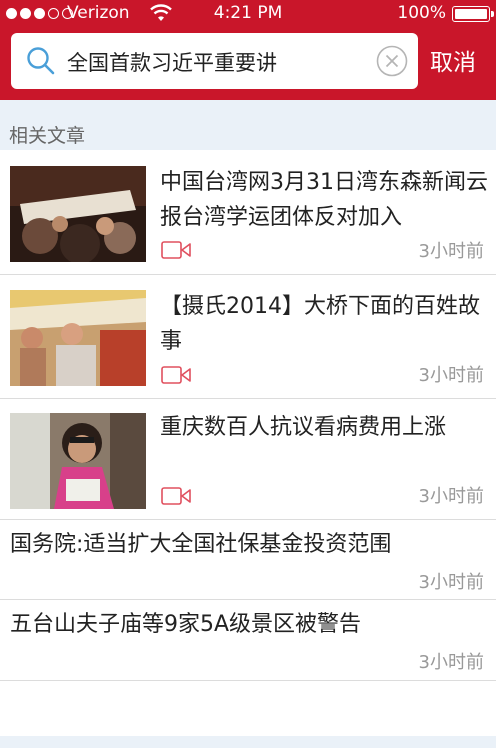 Image resolution: width=496 pixels, height=748 pixels. What do you see at coordinates (326, 427) in the screenshot?
I see `article-title: 重庆数百人抗议看病费用上涨` at bounding box center [326, 427].